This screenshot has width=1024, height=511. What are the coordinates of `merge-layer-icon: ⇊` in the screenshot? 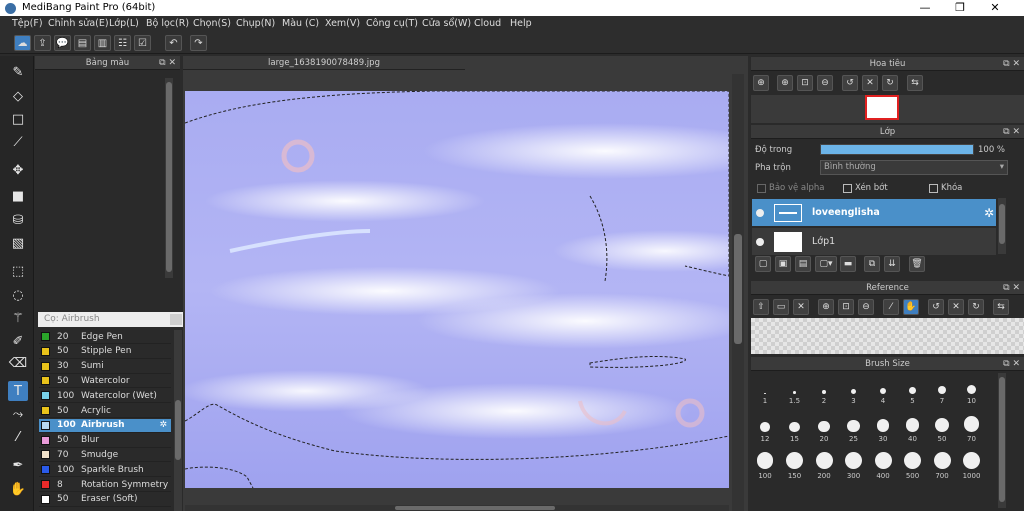 It's located at (892, 264).